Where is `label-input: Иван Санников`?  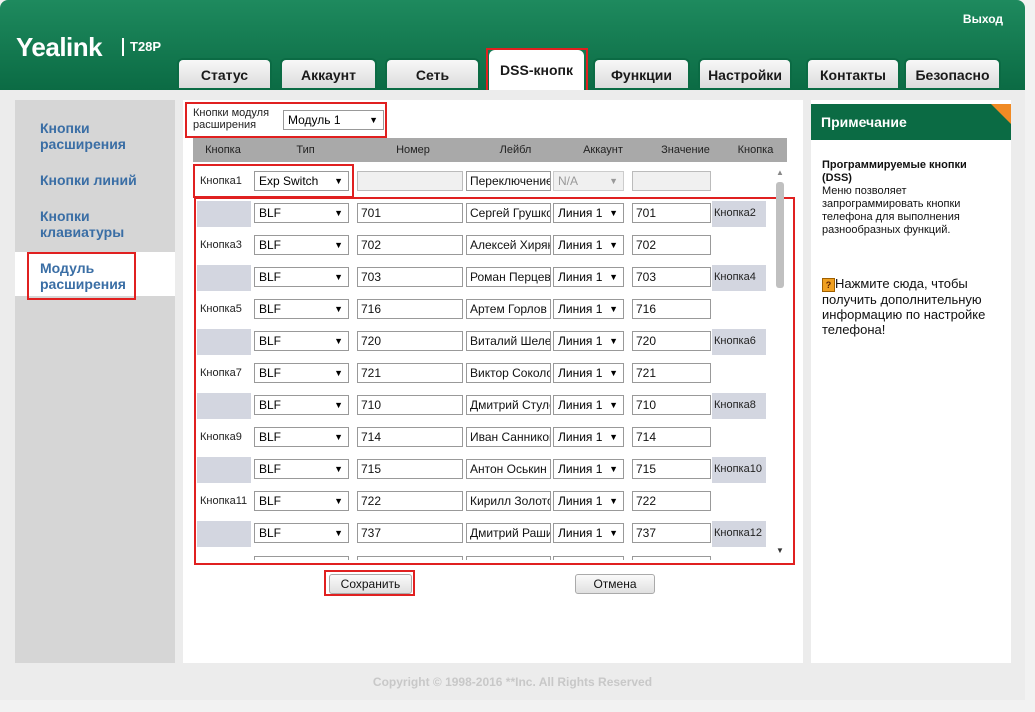 label-input: Иван Санников is located at coordinates (508, 437).